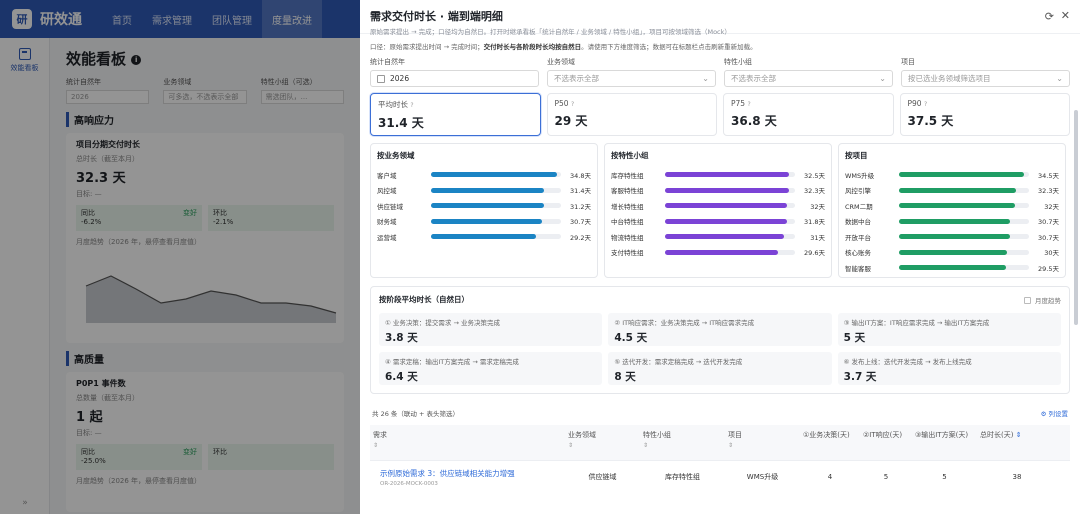 The image size is (1080, 514). I want to click on bar-row: 财务域 30.7天, so click(484, 222).